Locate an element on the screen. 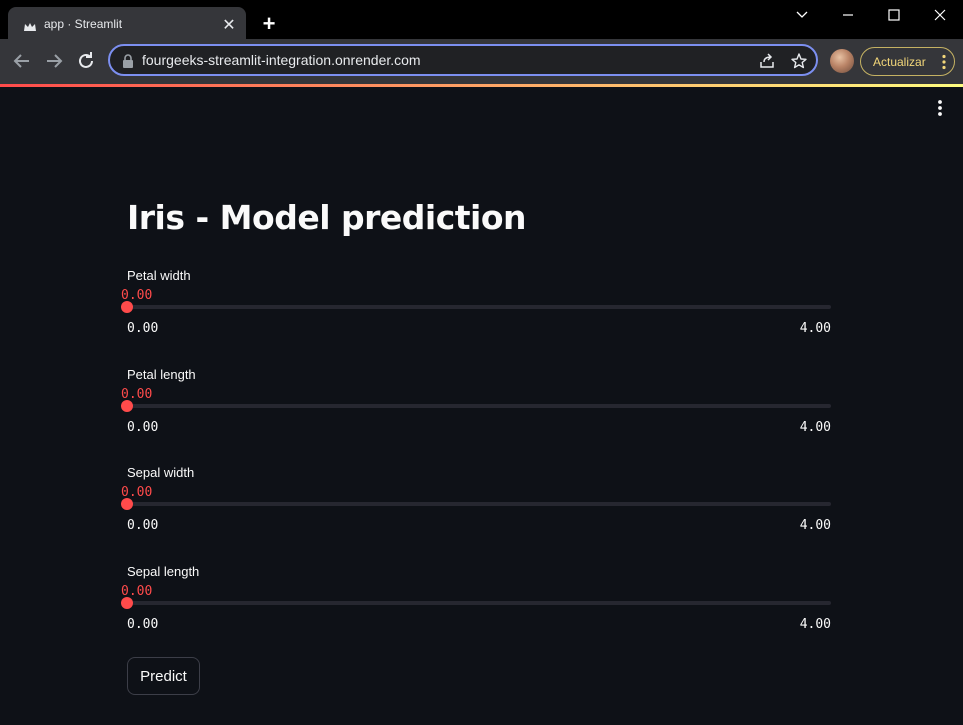 Image resolution: width=963 pixels, height=725 pixels. slider-label: Sepal length is located at coordinates (163, 571).